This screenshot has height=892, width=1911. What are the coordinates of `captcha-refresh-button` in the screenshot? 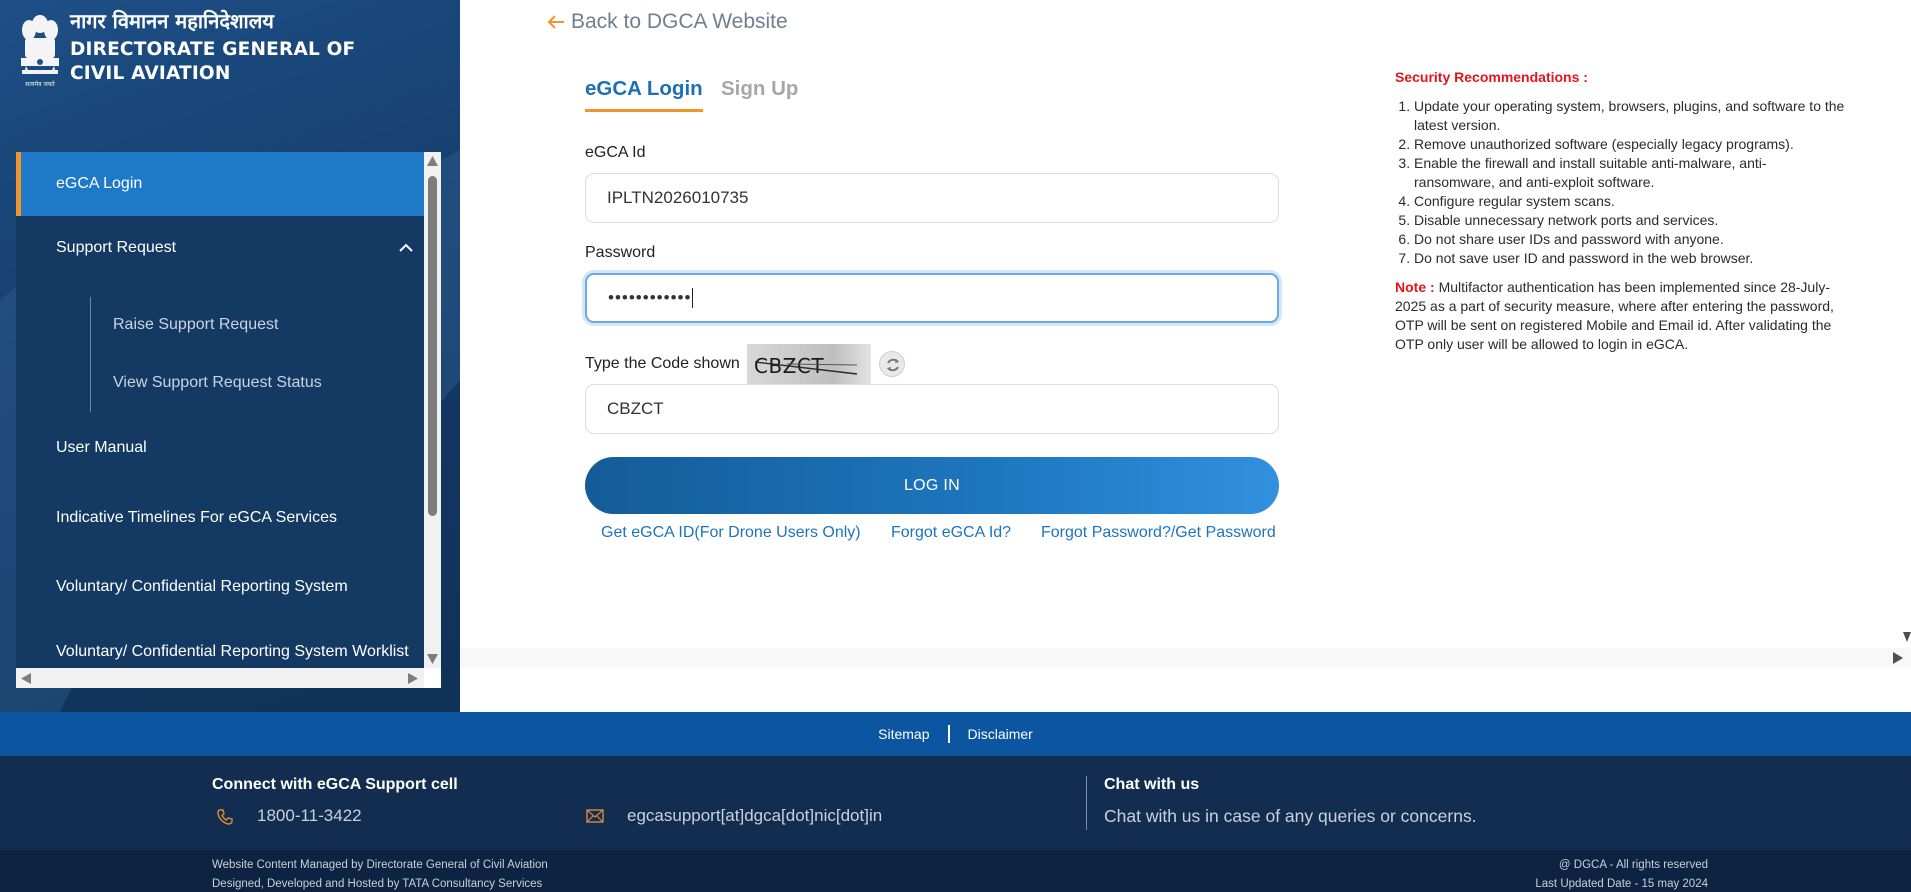 It's located at (892, 364).